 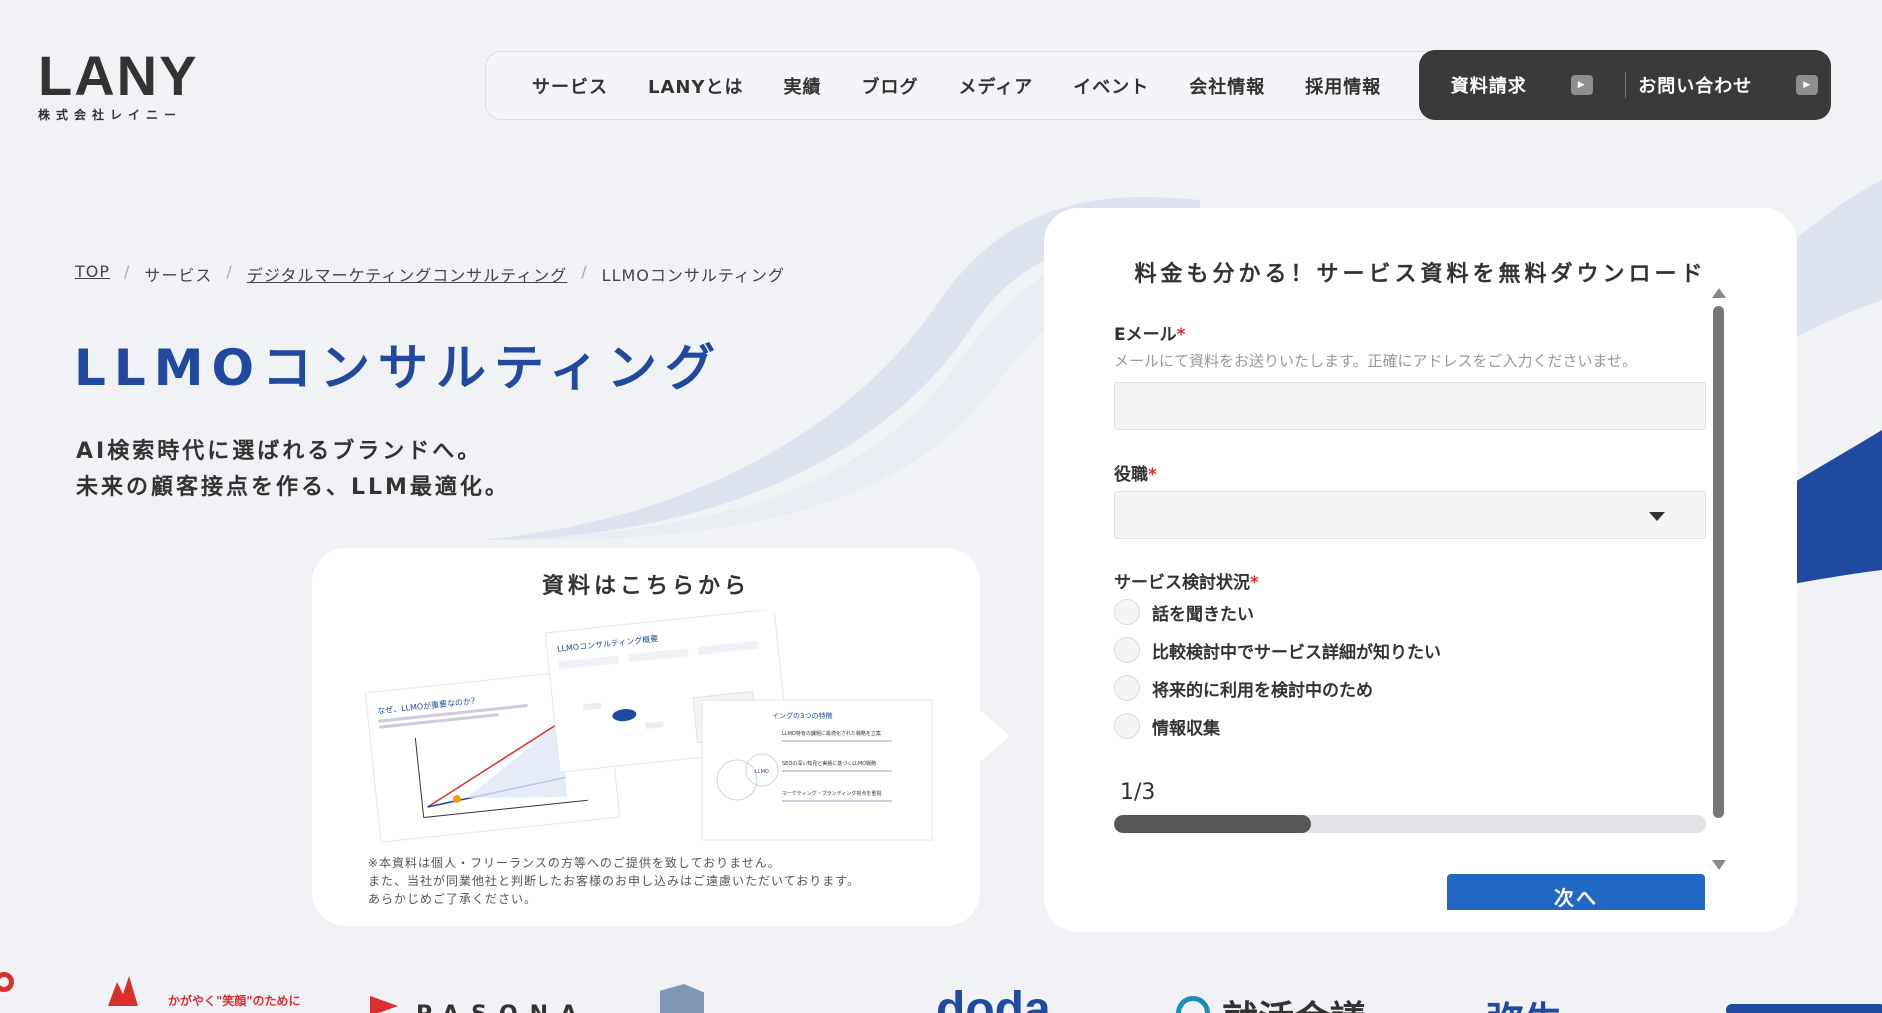 What do you see at coordinates (1131, 475) in the screenshot?
I see `role-label-text: 役職` at bounding box center [1131, 475].